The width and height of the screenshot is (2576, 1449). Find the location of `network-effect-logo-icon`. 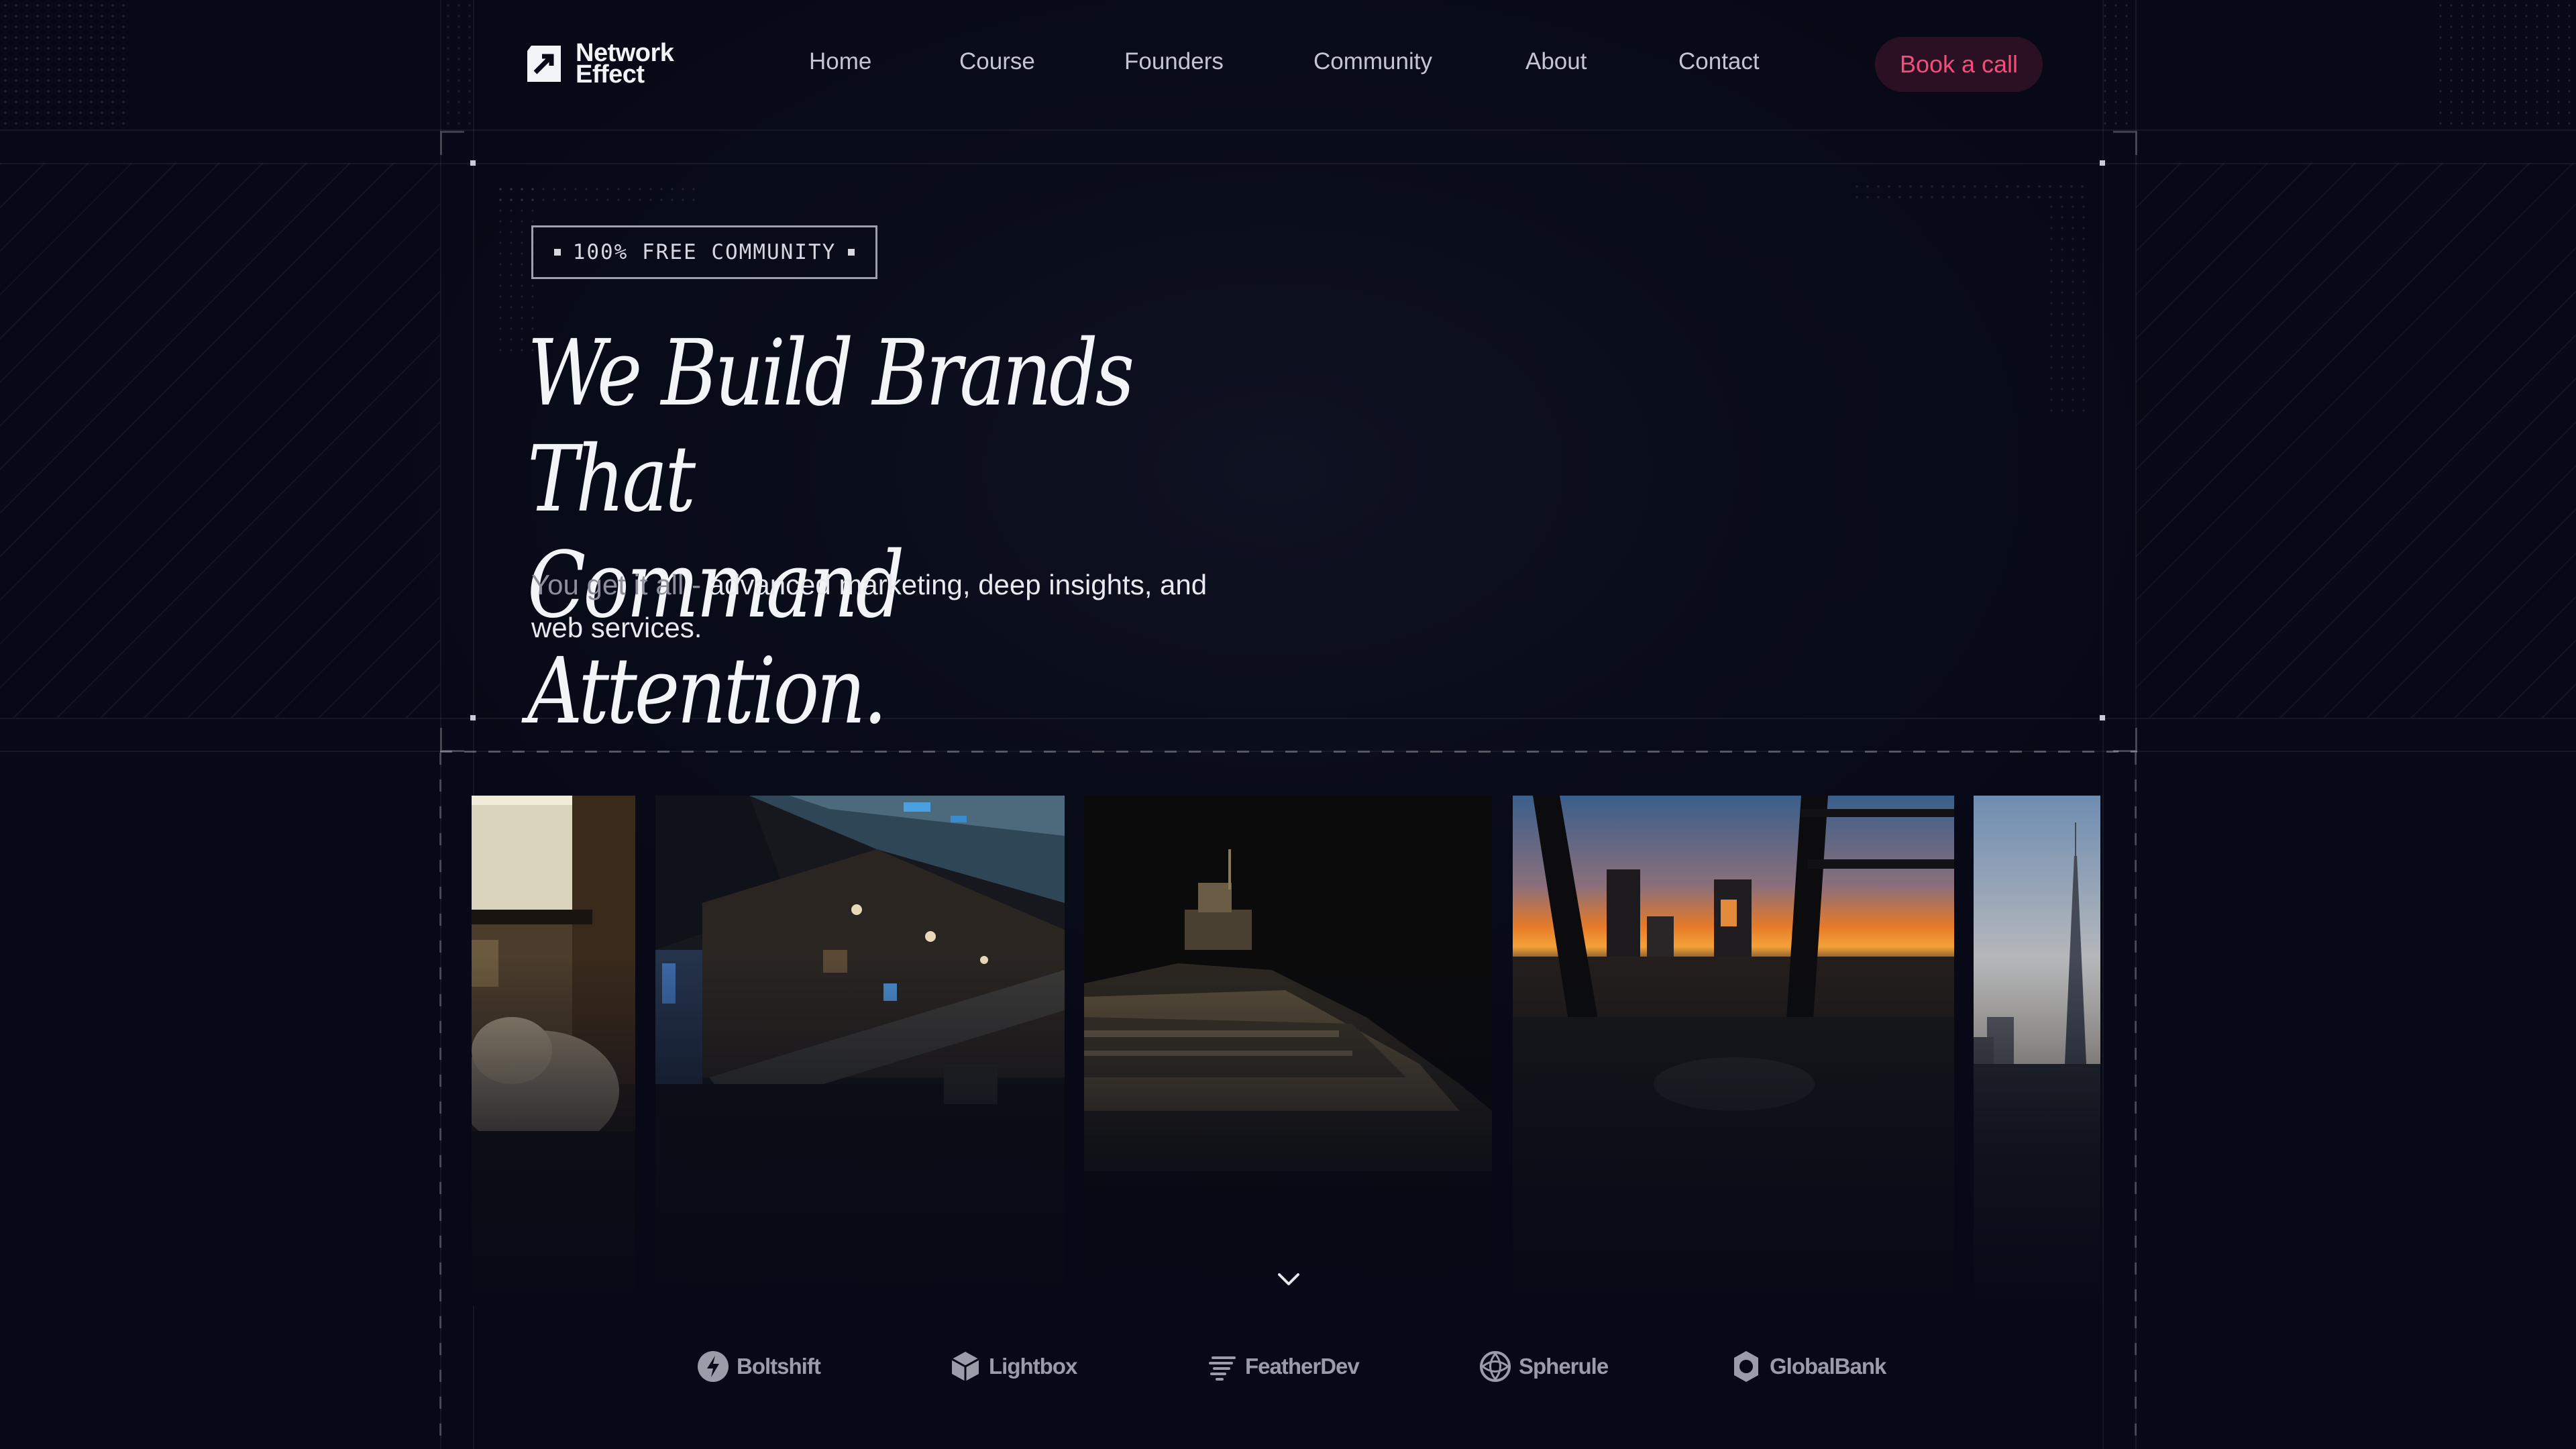

network-effect-logo-icon is located at coordinates (544, 64).